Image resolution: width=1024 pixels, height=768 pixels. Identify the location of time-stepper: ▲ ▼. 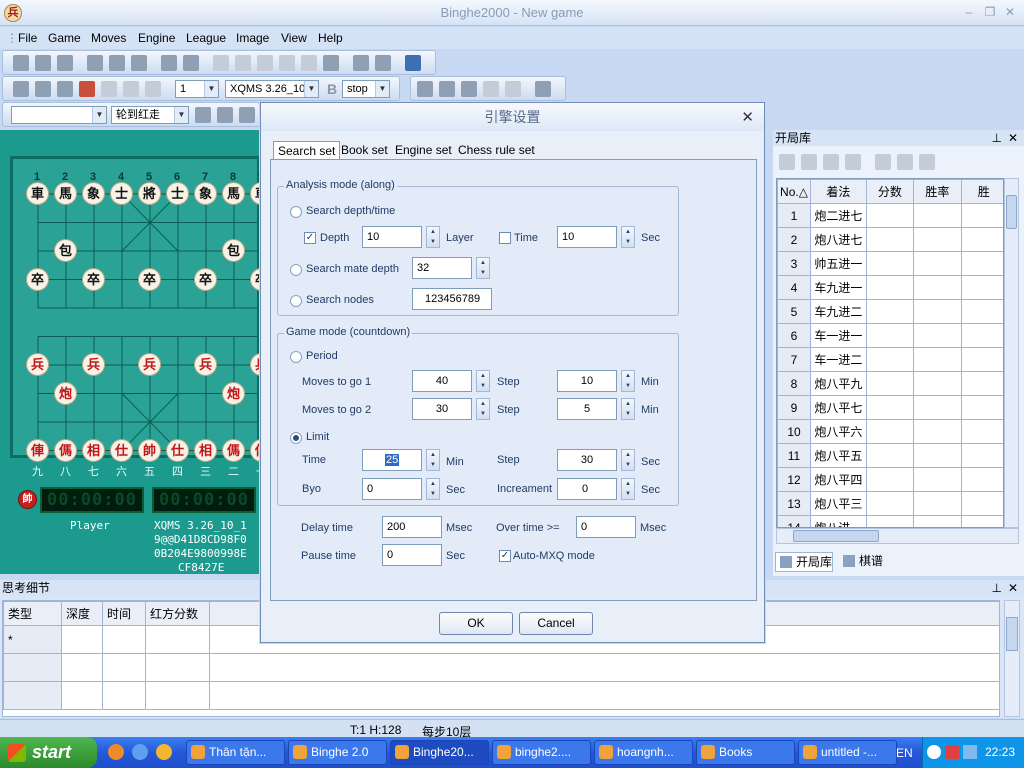
(628, 237).